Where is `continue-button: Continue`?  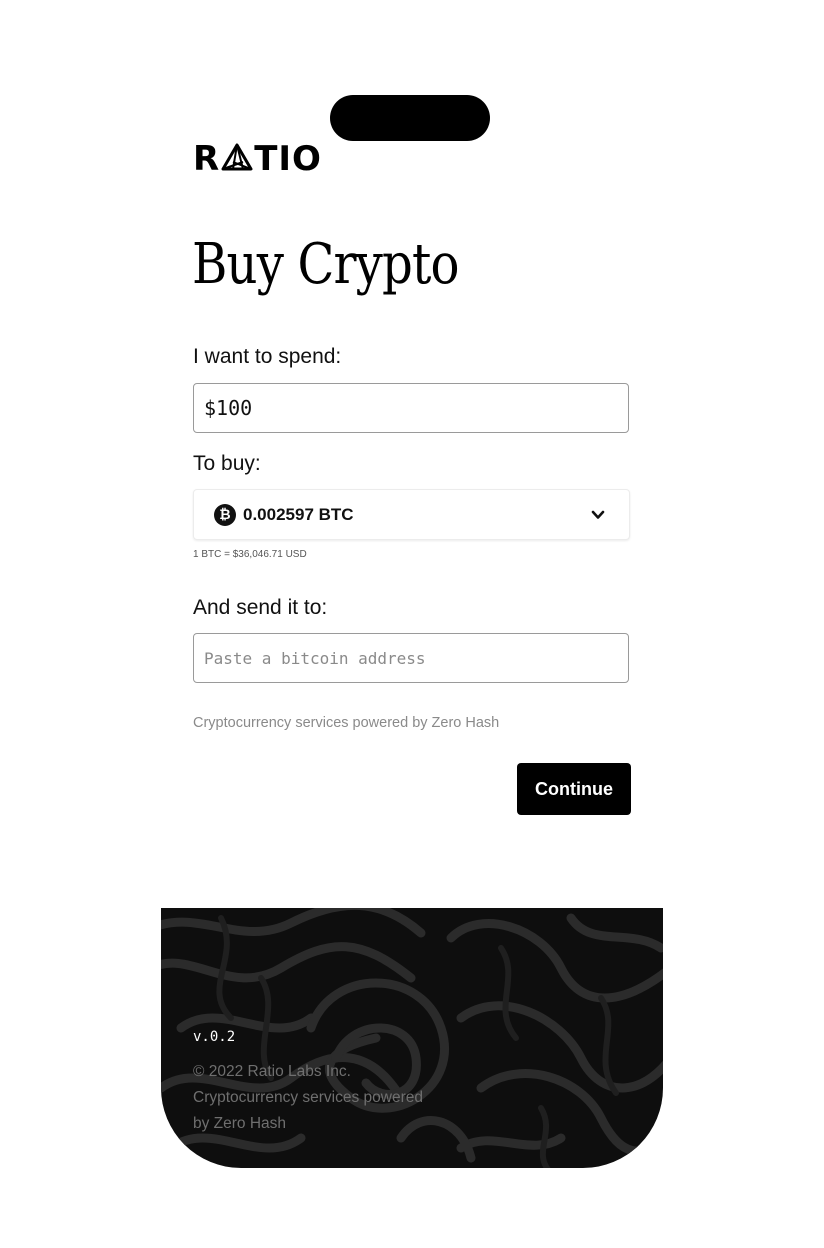
continue-button: Continue is located at coordinates (574, 789).